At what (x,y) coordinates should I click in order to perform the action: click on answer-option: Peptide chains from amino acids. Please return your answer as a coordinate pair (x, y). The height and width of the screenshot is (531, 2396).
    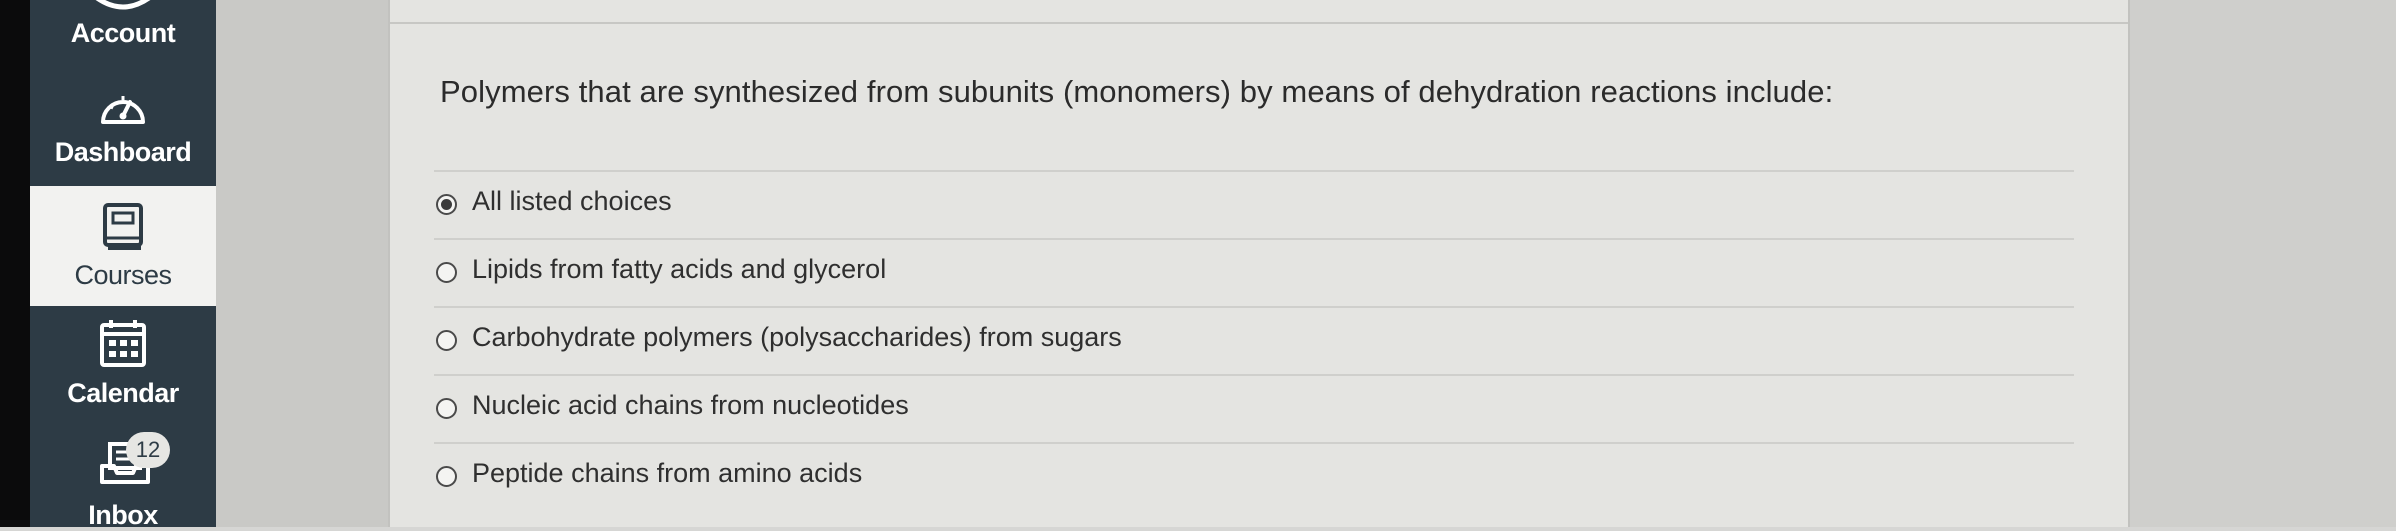
    Looking at the image, I should click on (1254, 476).